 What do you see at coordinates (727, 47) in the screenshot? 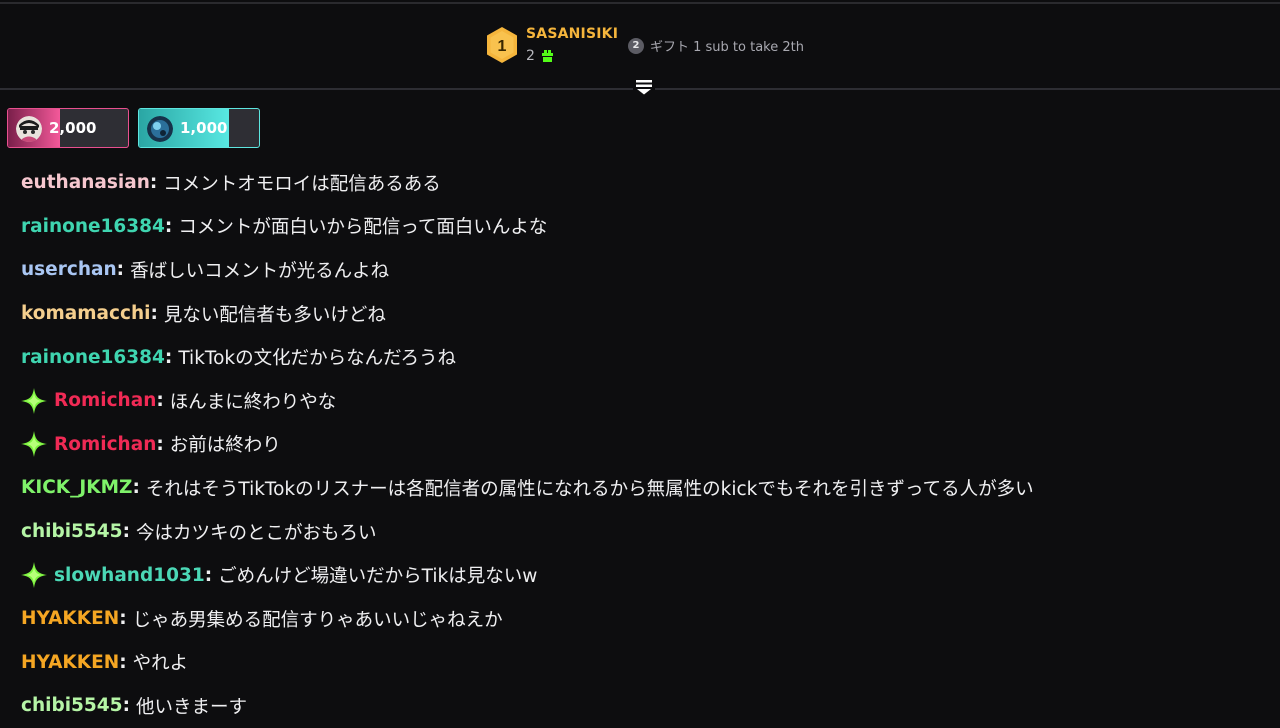
I see `next-rank-text: ギフト 1 sub to take 2th` at bounding box center [727, 47].